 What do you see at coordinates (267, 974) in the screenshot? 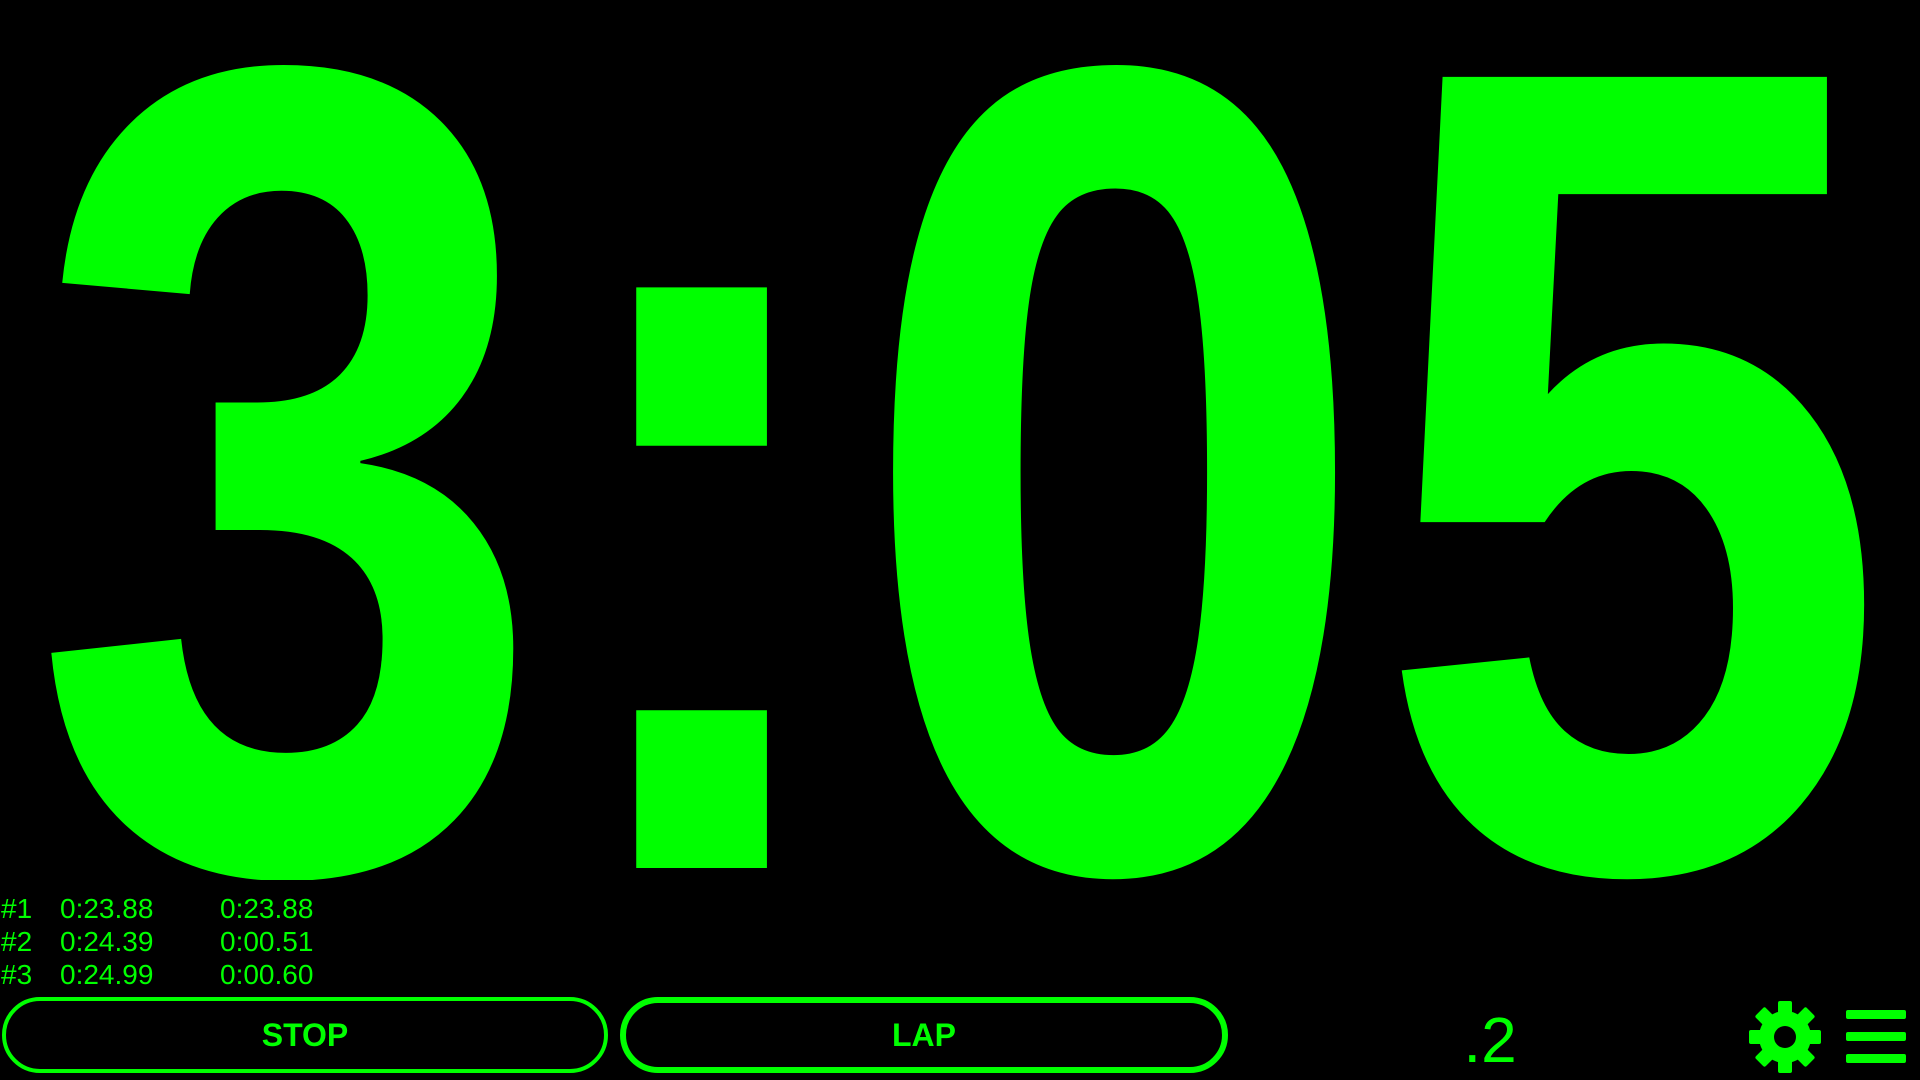
I see `lap-split-time: 0:00.60` at bounding box center [267, 974].